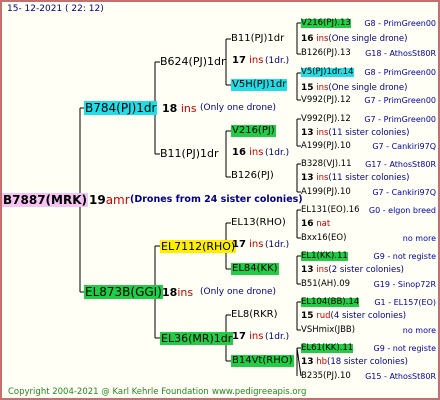 The image size is (440, 400). I want to click on gen4-reference: G19 - Sinop72R, so click(404, 284).